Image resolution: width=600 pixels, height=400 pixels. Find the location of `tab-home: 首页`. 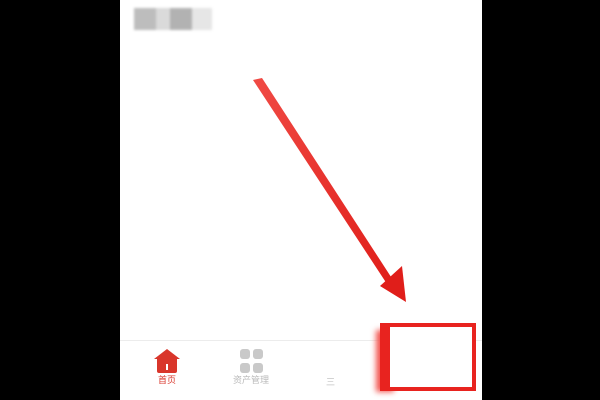

tab-home: 首页 is located at coordinates (167, 371).